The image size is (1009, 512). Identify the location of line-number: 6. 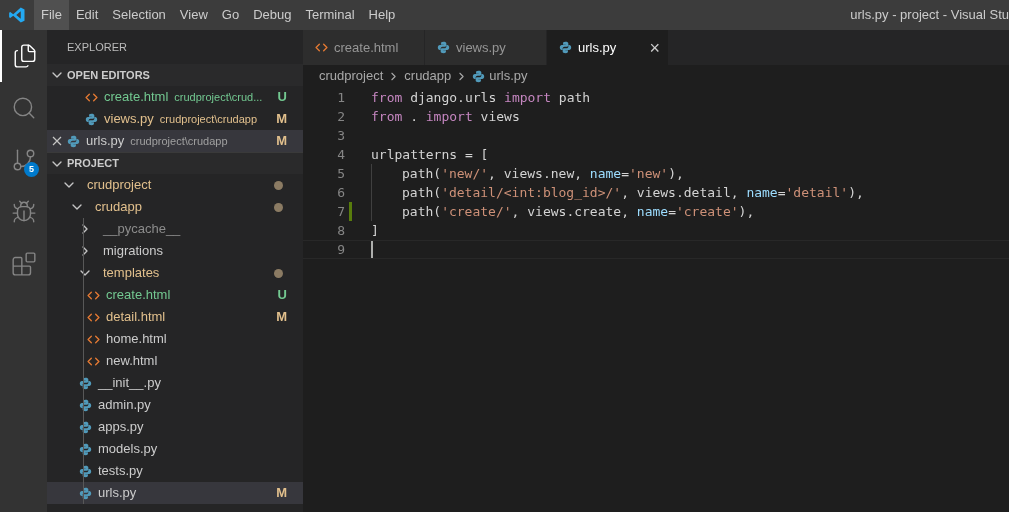
(340, 192).